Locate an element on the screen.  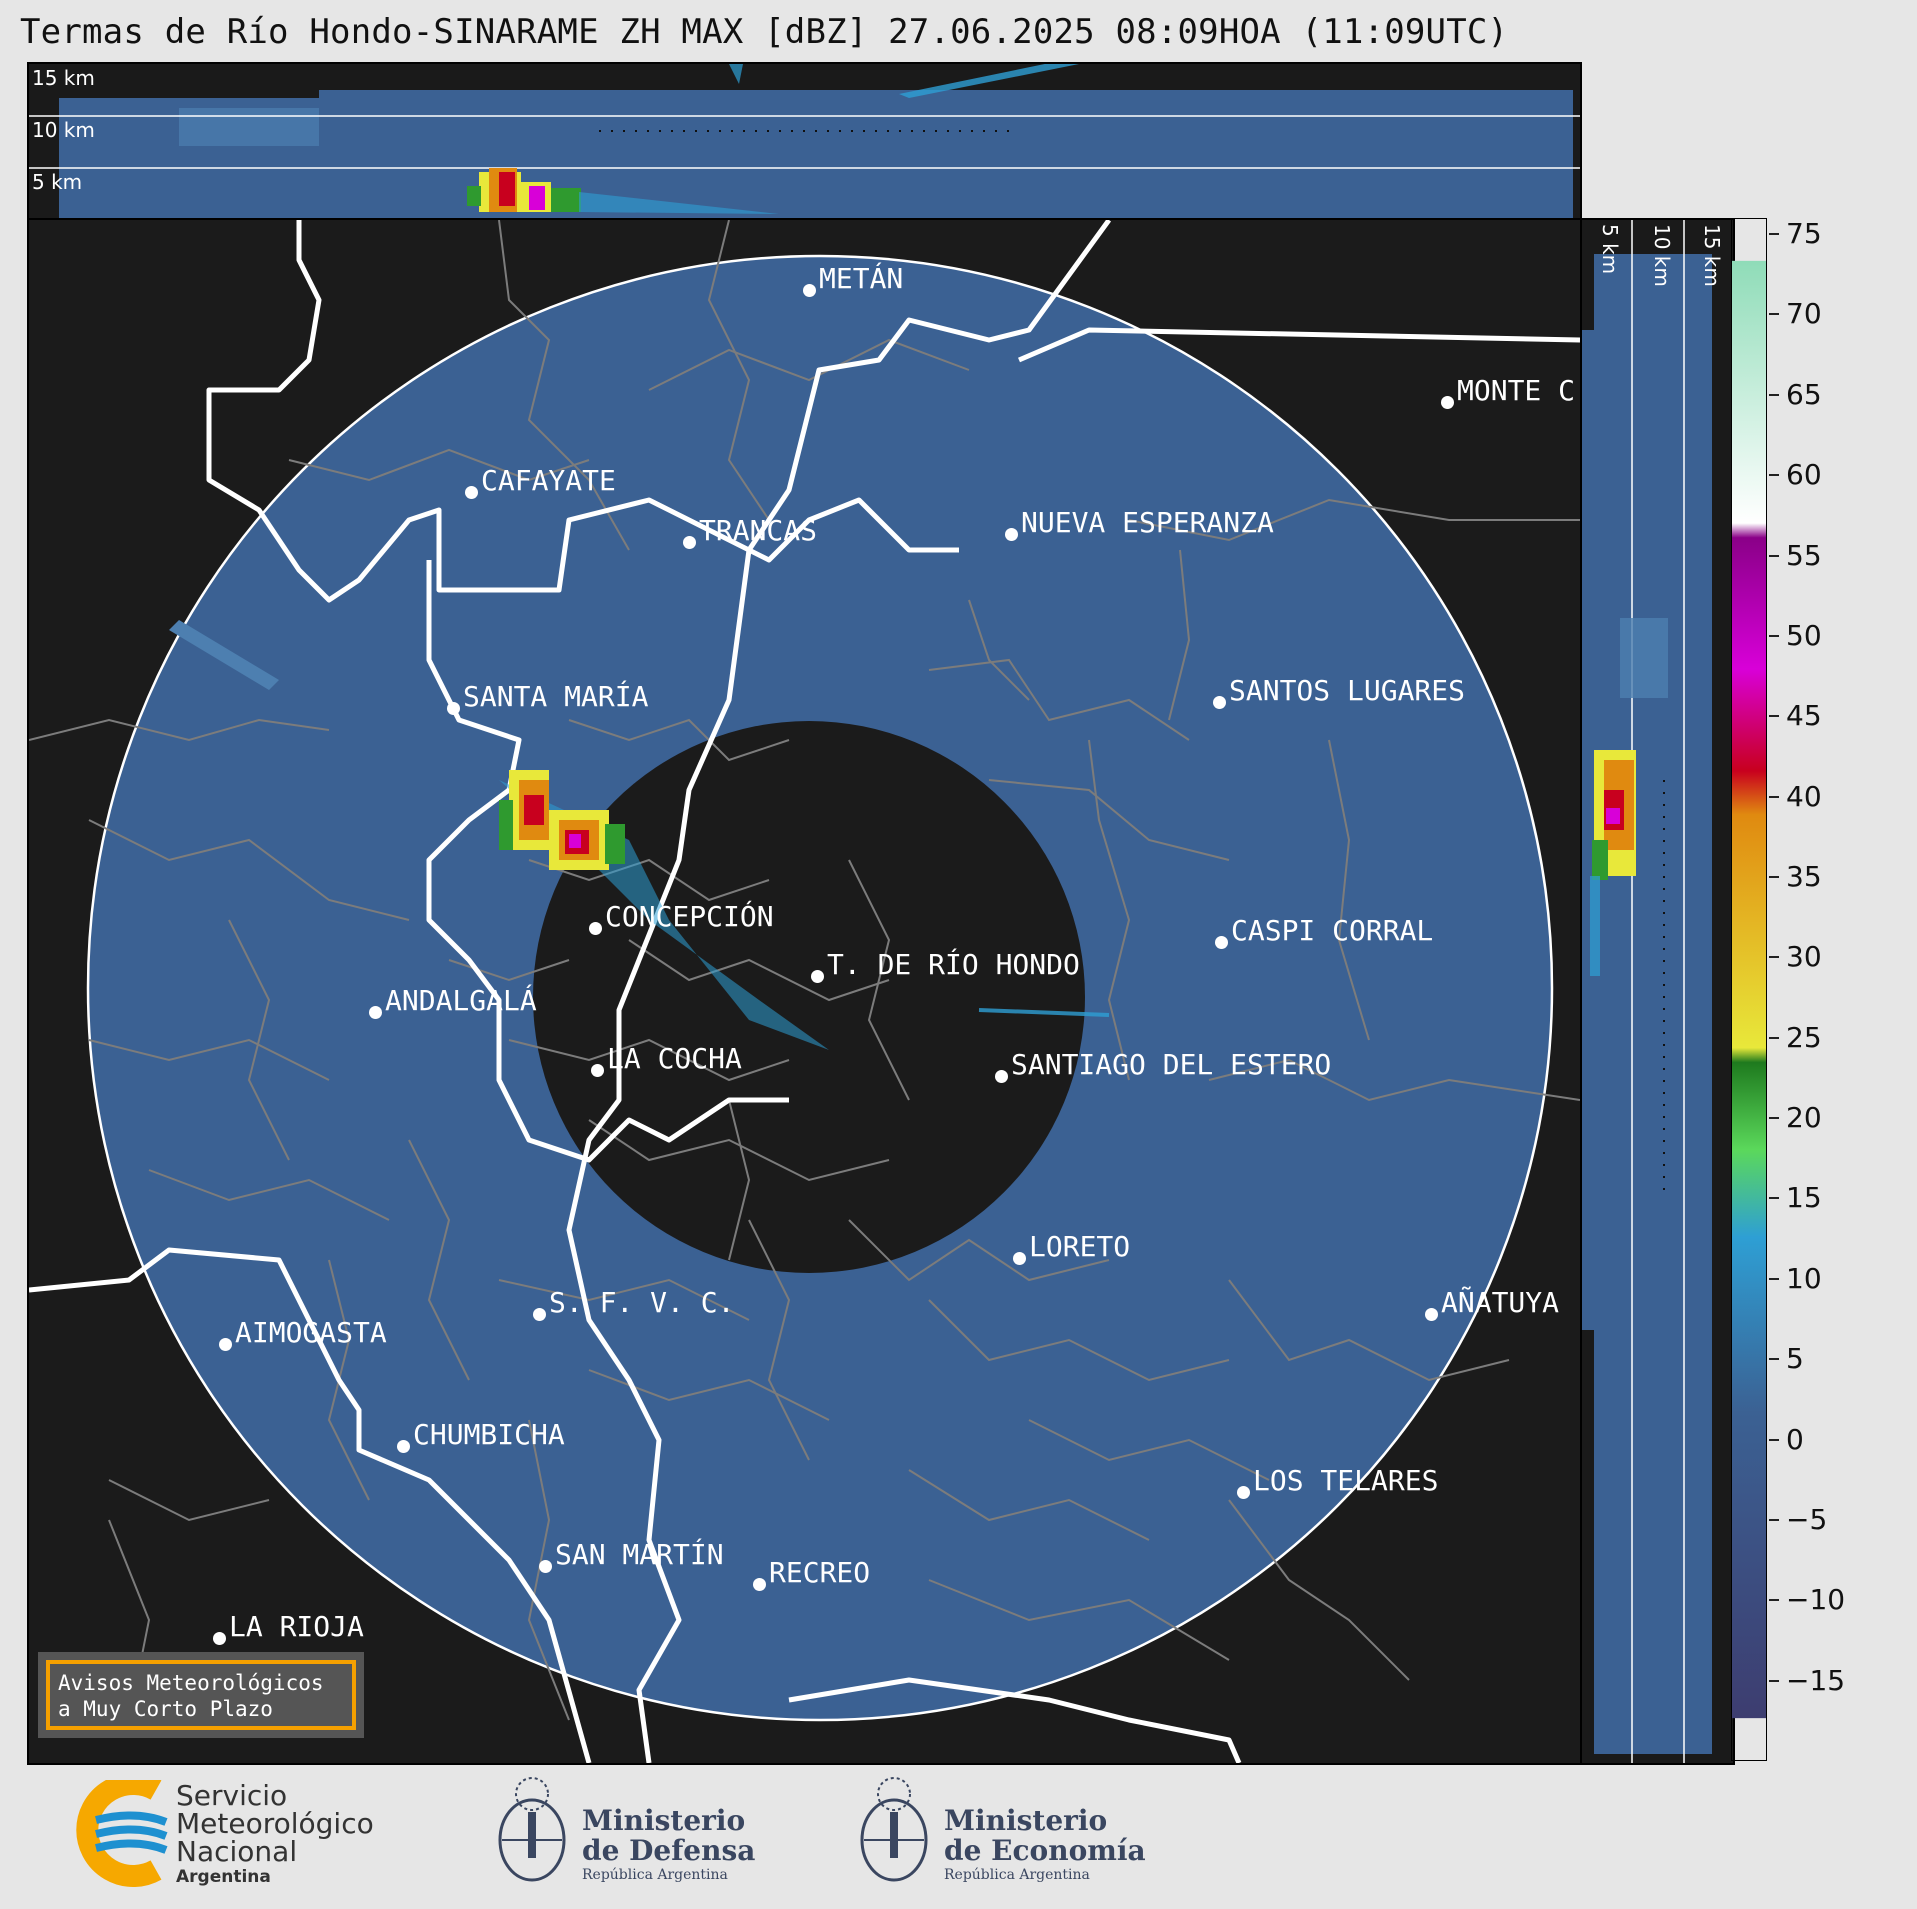
colorbar-tick-label: 10 is located at coordinates (1804, 1278).